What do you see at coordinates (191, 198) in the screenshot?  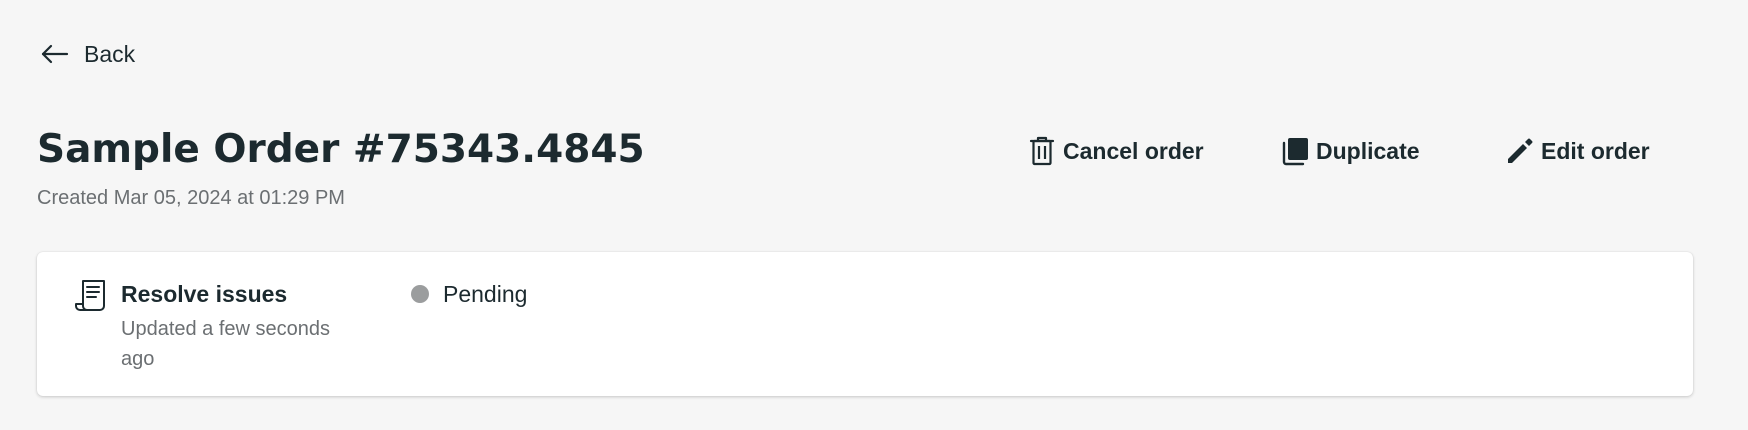 I see `created-timestamp: Created Mar 05, 2024 at 01:29 PM` at bounding box center [191, 198].